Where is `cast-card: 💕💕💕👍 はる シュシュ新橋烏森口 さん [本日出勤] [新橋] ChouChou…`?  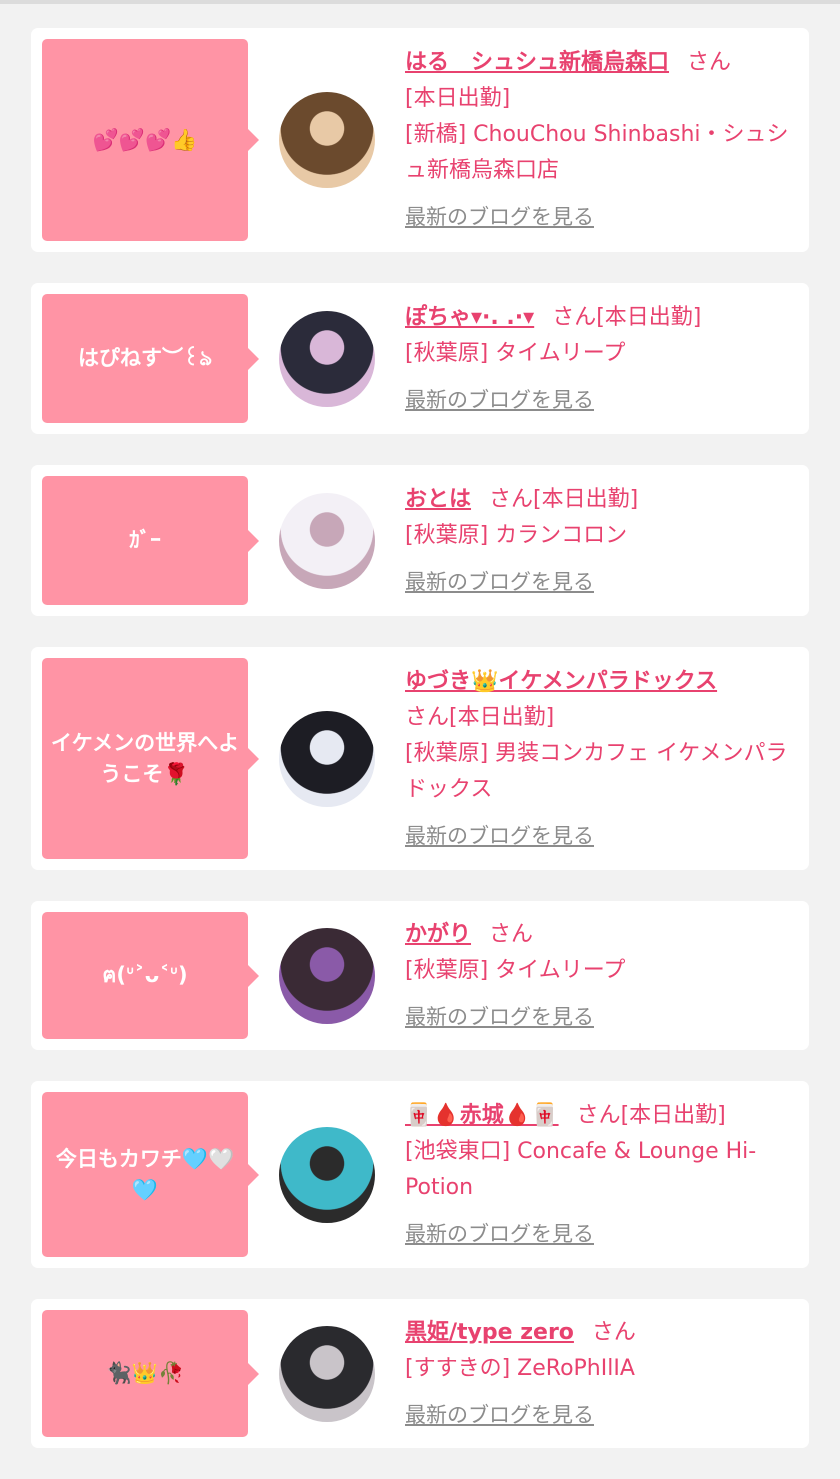
cast-card: 💕💕💕👍 はる シュシュ新橋烏森口 さん [本日出勤] [新橋] ChouChou… is located at coordinates (420, 140).